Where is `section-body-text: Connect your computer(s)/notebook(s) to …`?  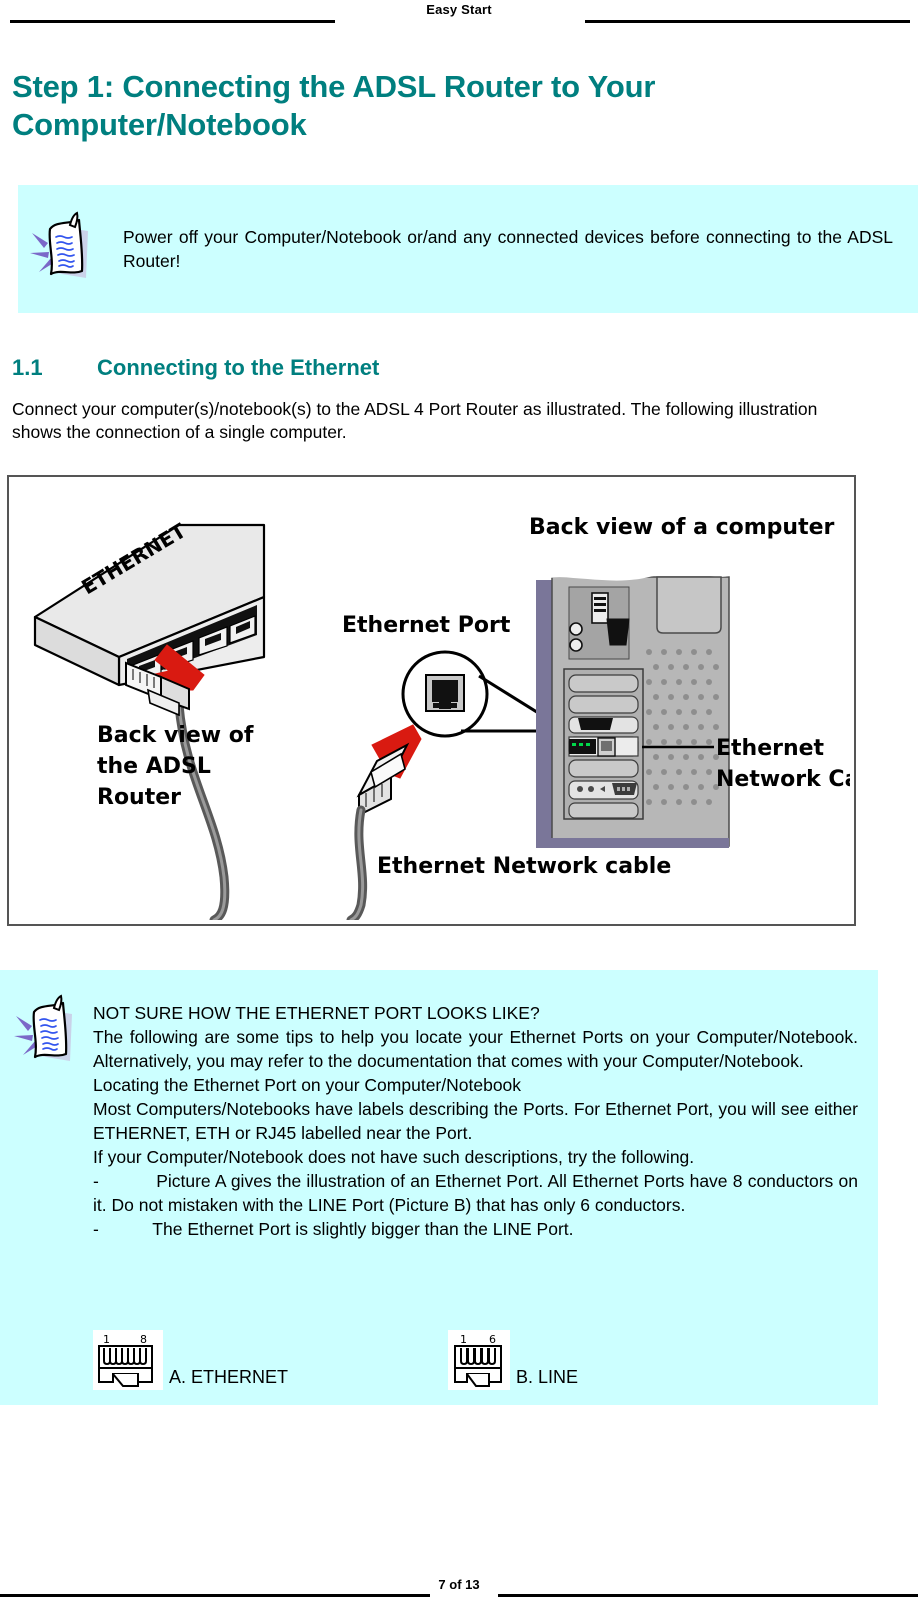 section-body-text: Connect your computer(s)/notebook(s) to … is located at coordinates (415, 421).